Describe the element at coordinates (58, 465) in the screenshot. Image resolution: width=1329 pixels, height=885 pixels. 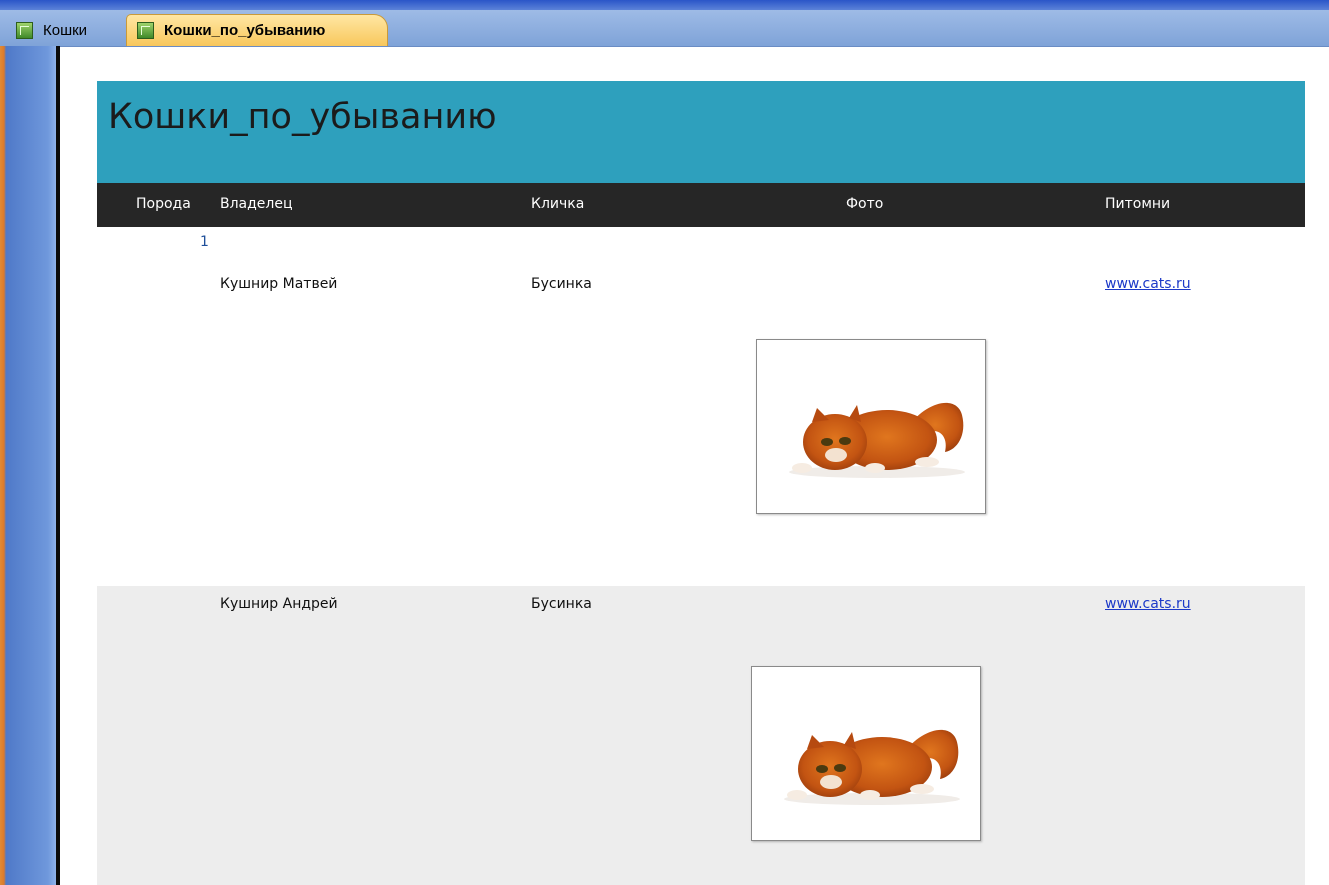
I see `report-left-border` at that location.